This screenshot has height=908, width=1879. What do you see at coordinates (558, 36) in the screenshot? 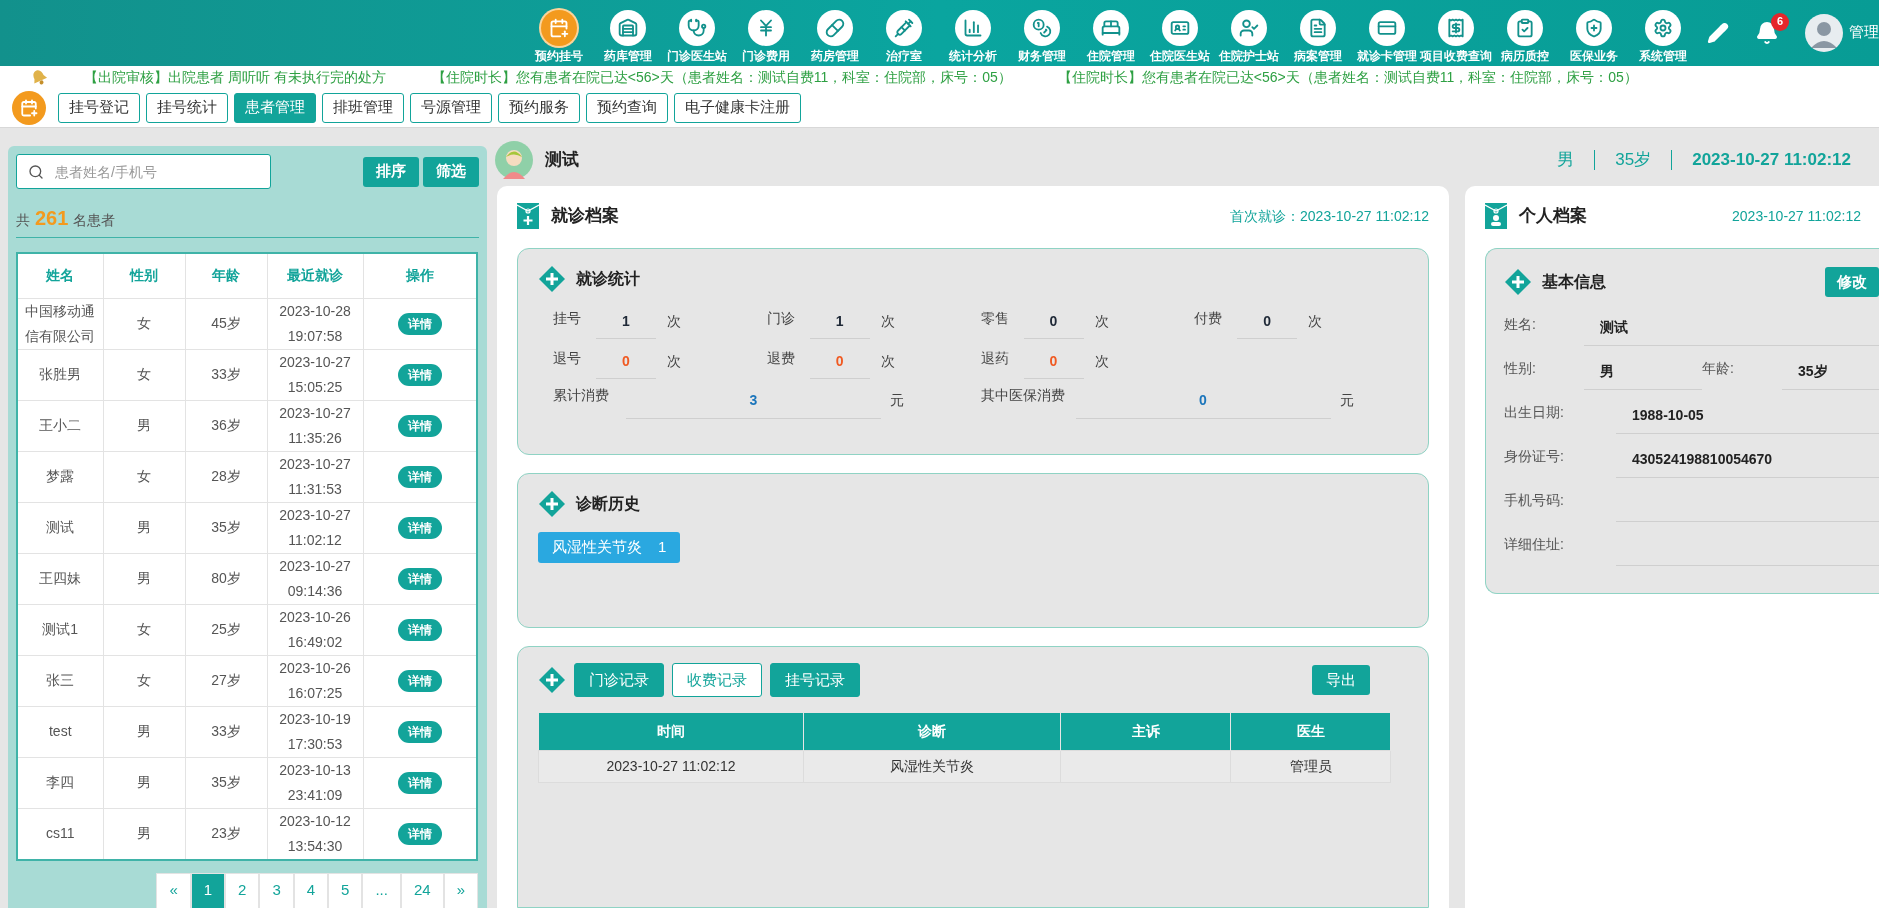
I see `nav-item: 预约挂号` at bounding box center [558, 36].